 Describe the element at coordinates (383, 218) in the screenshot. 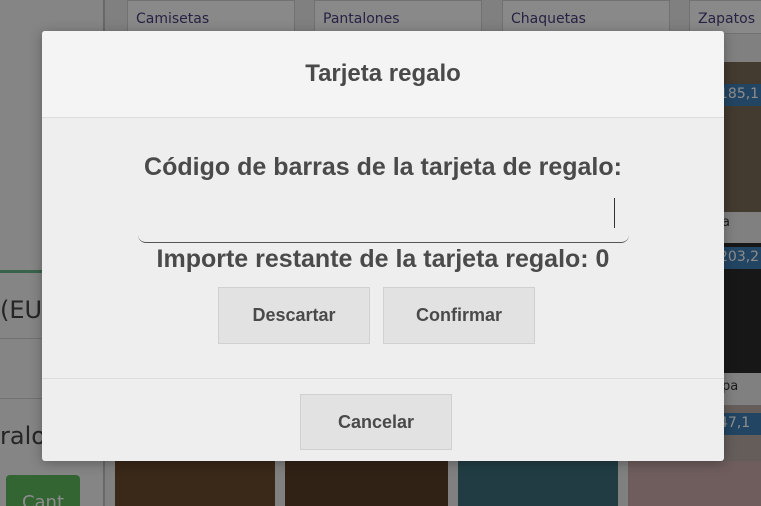

I see `barcode-input` at that location.